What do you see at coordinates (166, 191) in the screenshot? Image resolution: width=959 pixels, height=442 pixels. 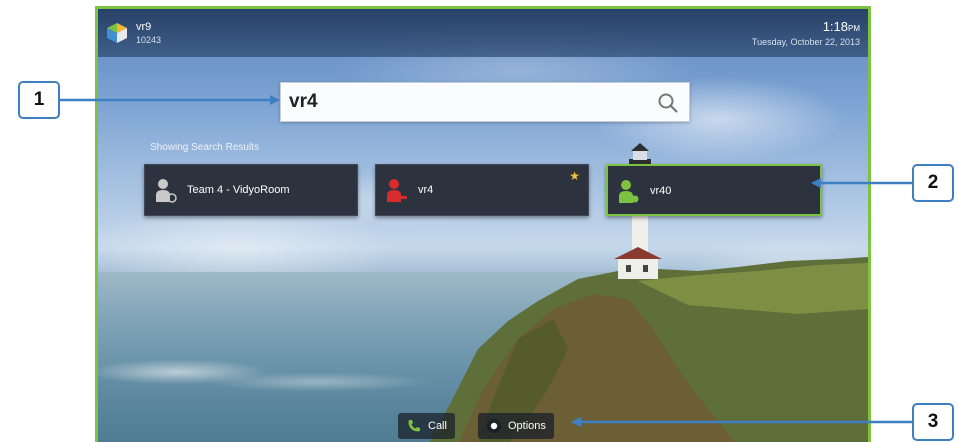 I see `user-offline-icon` at bounding box center [166, 191].